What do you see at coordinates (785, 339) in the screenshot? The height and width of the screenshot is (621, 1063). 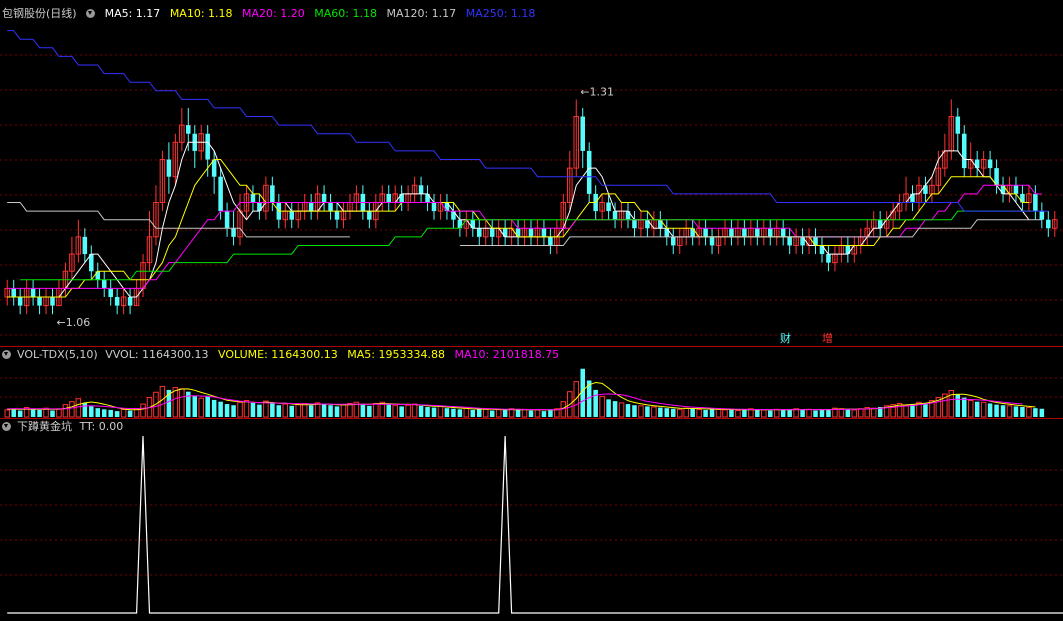 I see `marker-cai: 财` at bounding box center [785, 339].